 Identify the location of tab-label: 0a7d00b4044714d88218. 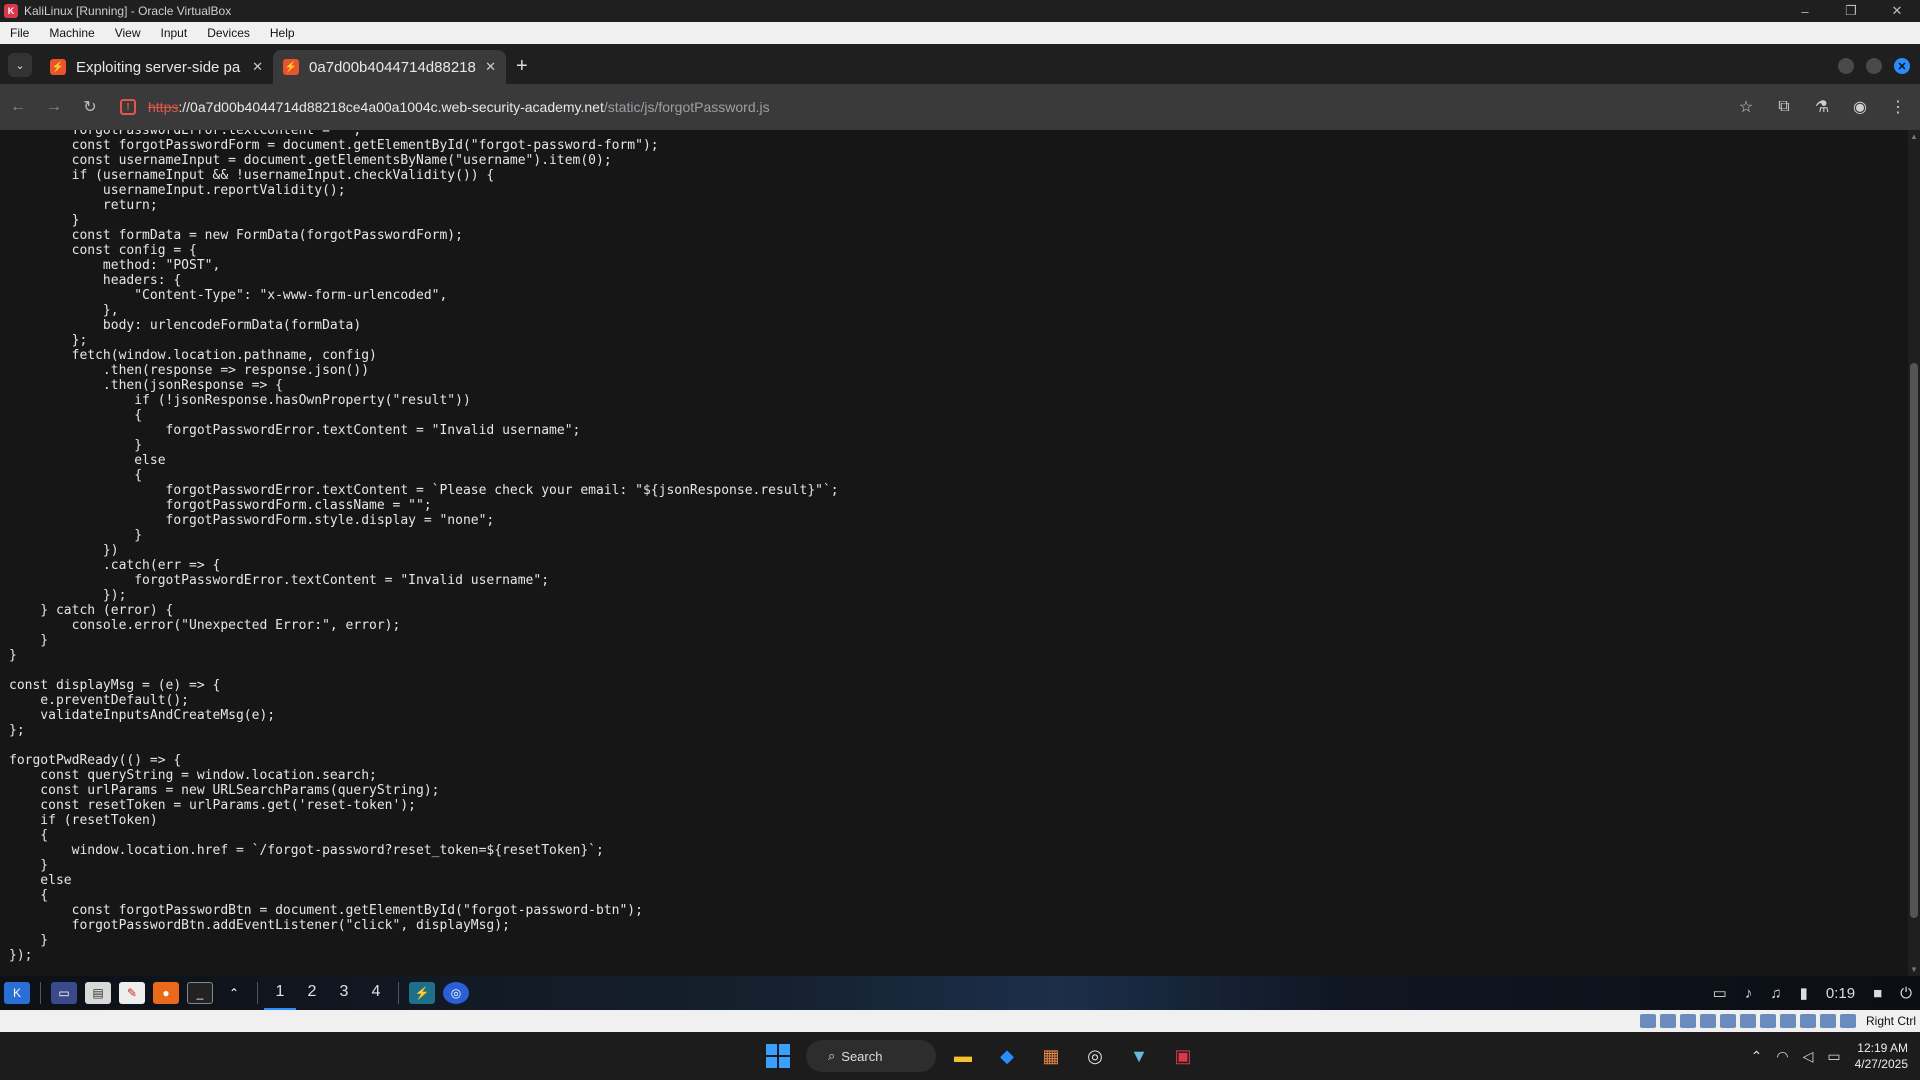
(392, 67).